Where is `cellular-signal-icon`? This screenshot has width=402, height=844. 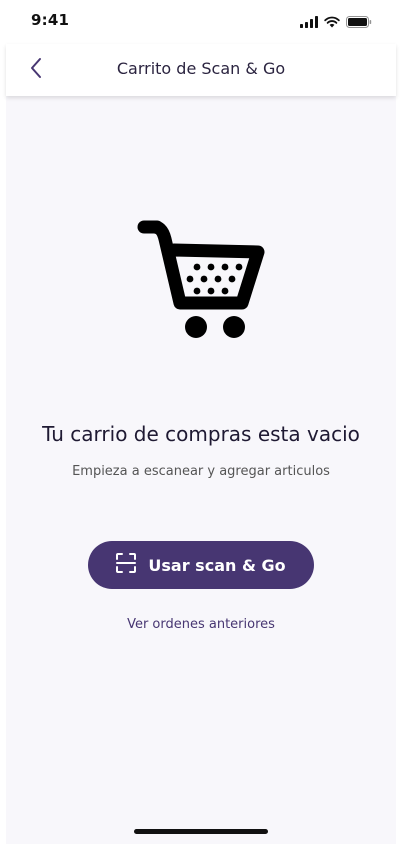
cellular-signal-icon is located at coordinates (309, 22).